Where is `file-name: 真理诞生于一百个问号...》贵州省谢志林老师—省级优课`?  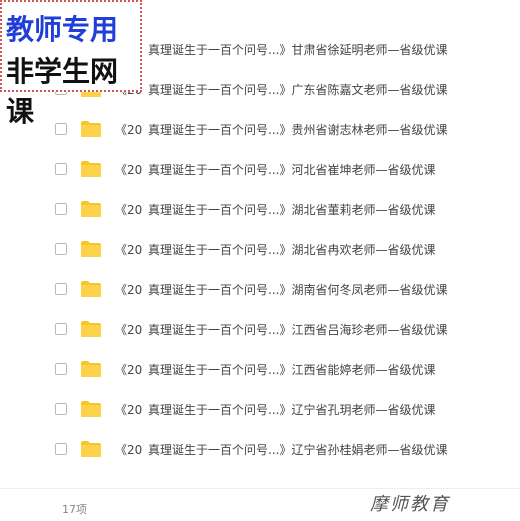
file-name: 真理诞生于一百个问号...》贵州省谢志林老师—省级优课 is located at coordinates (297, 129).